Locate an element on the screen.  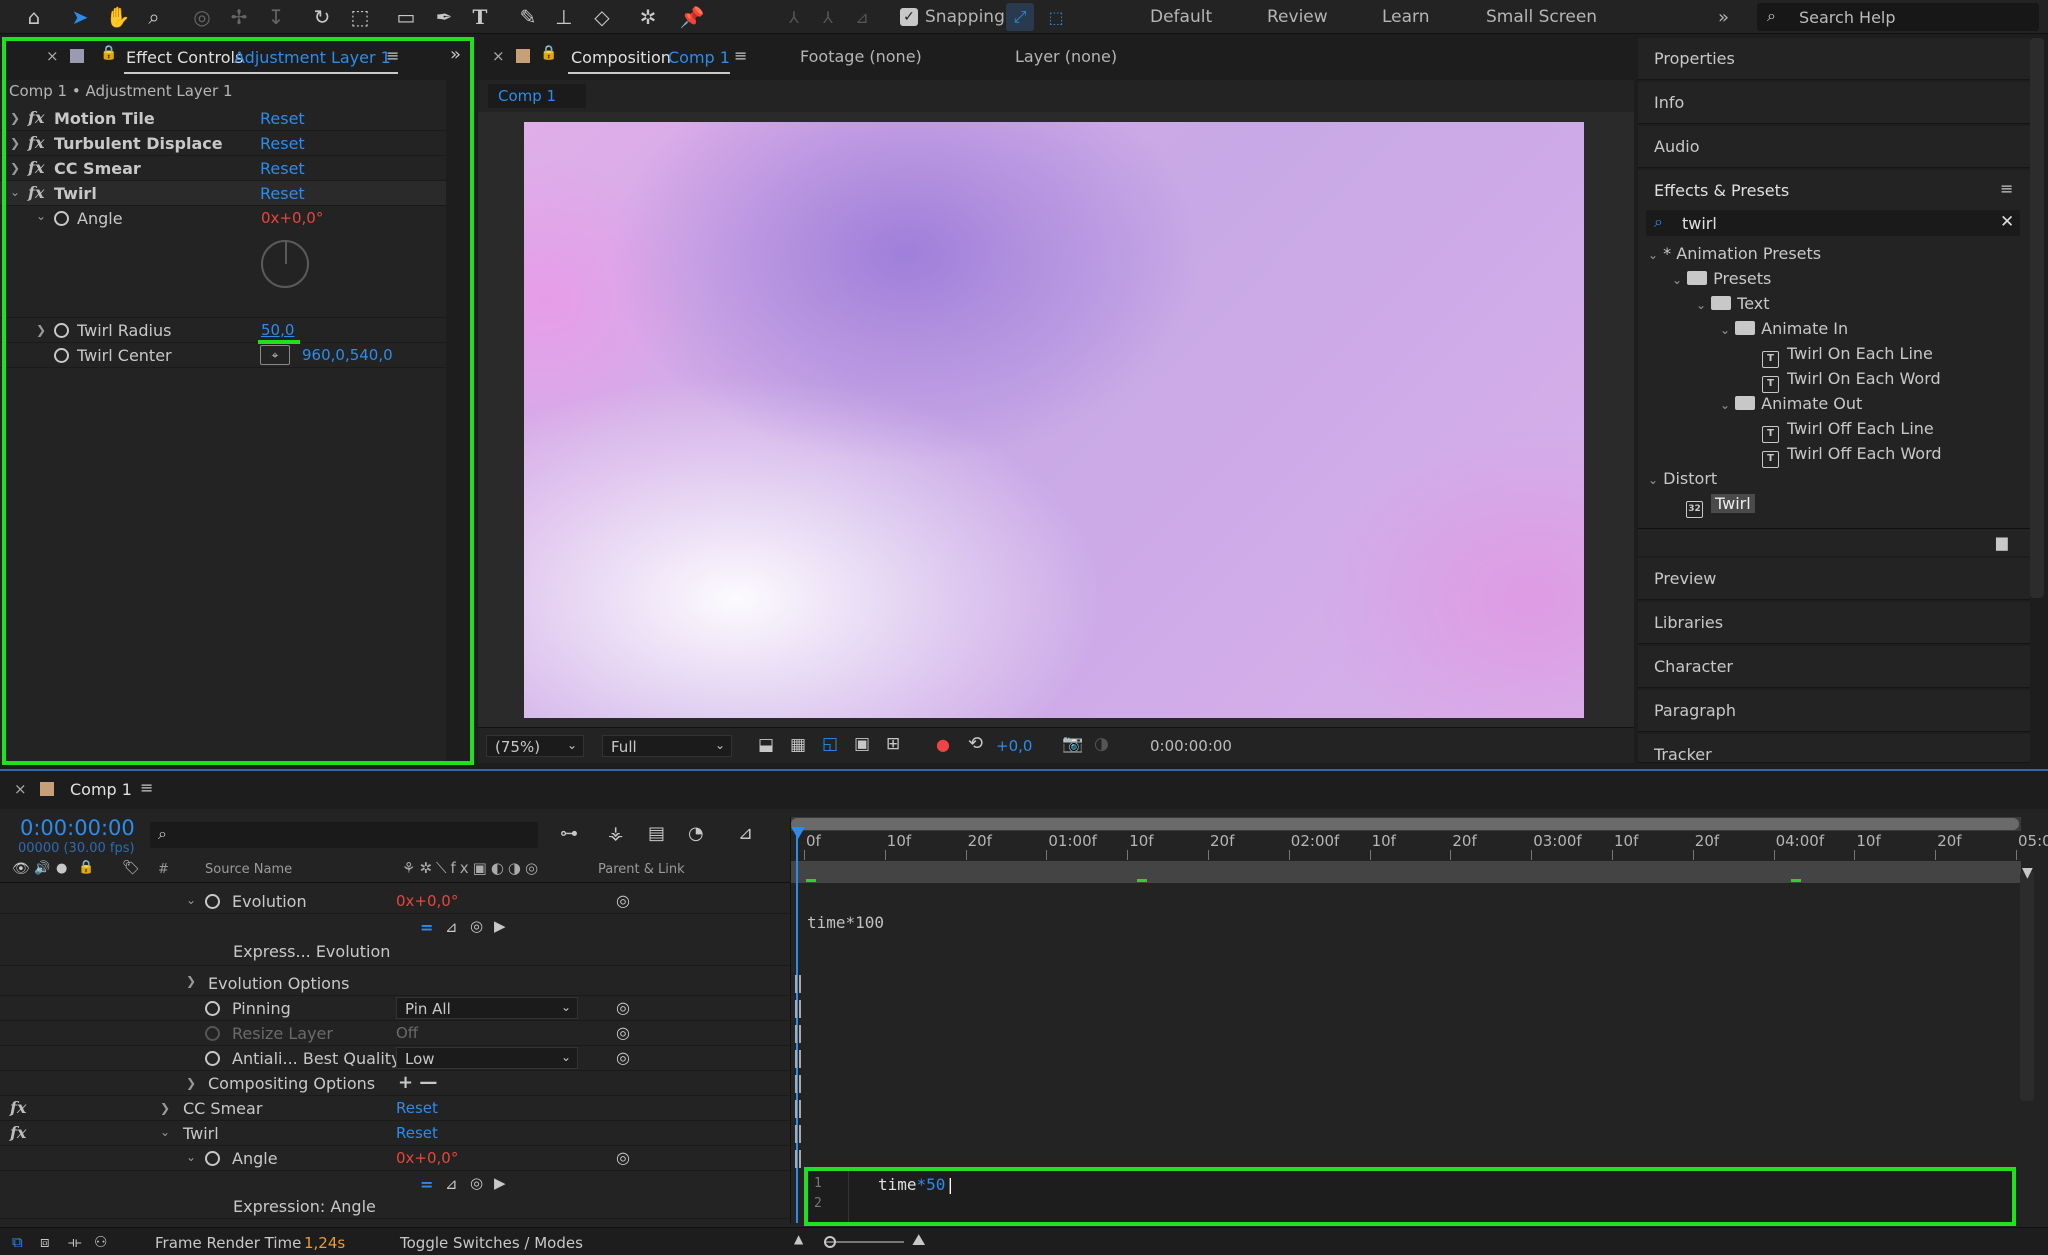
search-help-input: ⌕ Search Help is located at coordinates (1898, 17).